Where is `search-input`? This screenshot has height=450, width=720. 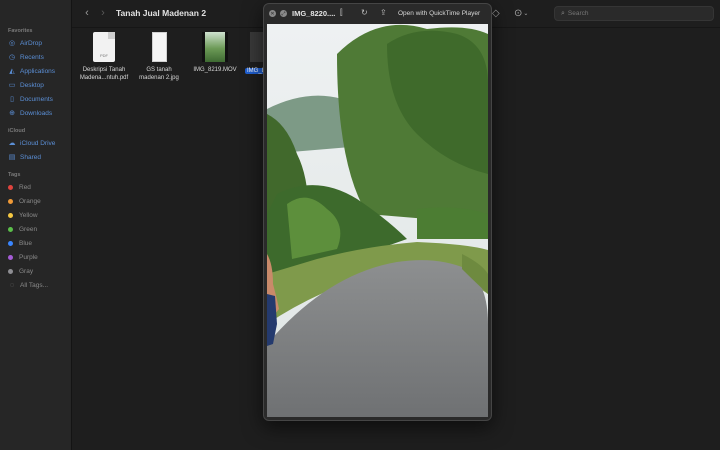
search-input is located at coordinates (627, 13).